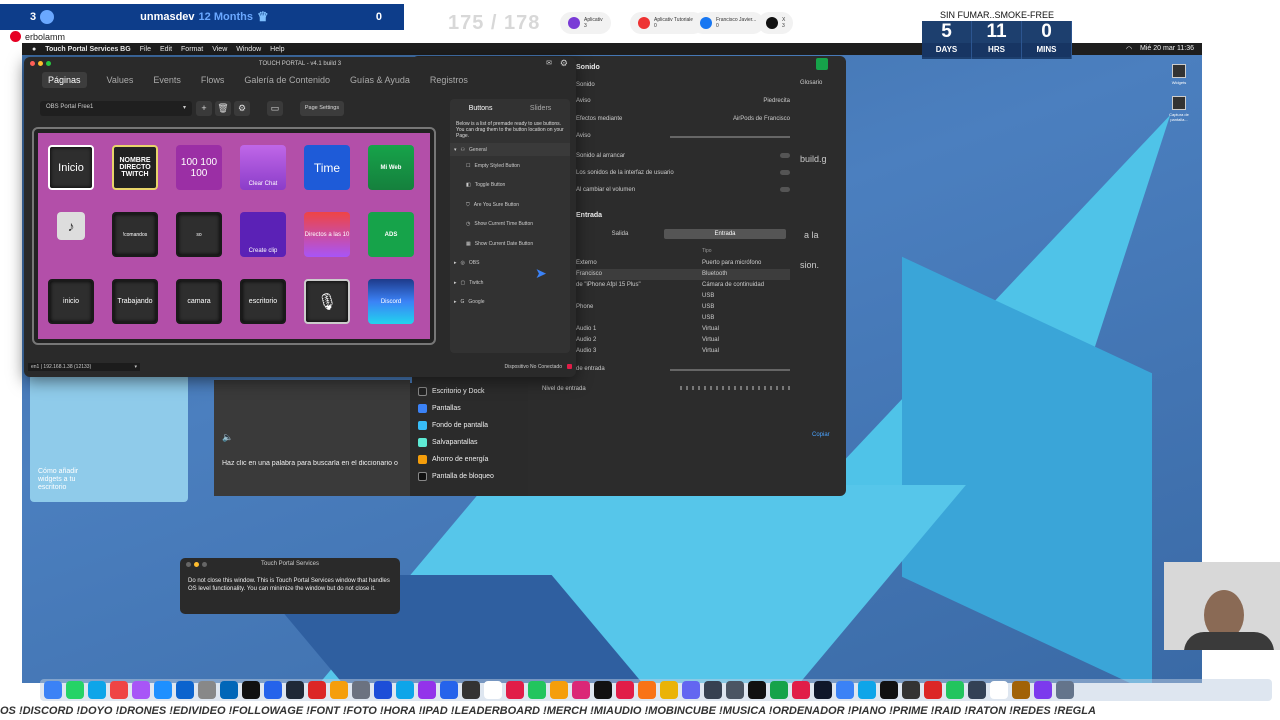 The width and height of the screenshot is (1280, 720). I want to click on sidebar-item-desktop-dock: Escritorio y Dock, so click(469, 391).